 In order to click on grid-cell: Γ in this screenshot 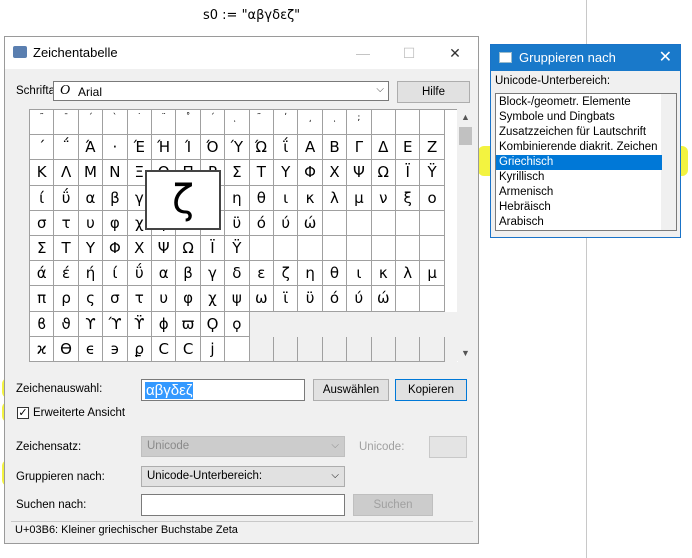, I will do `click(359, 148)`.